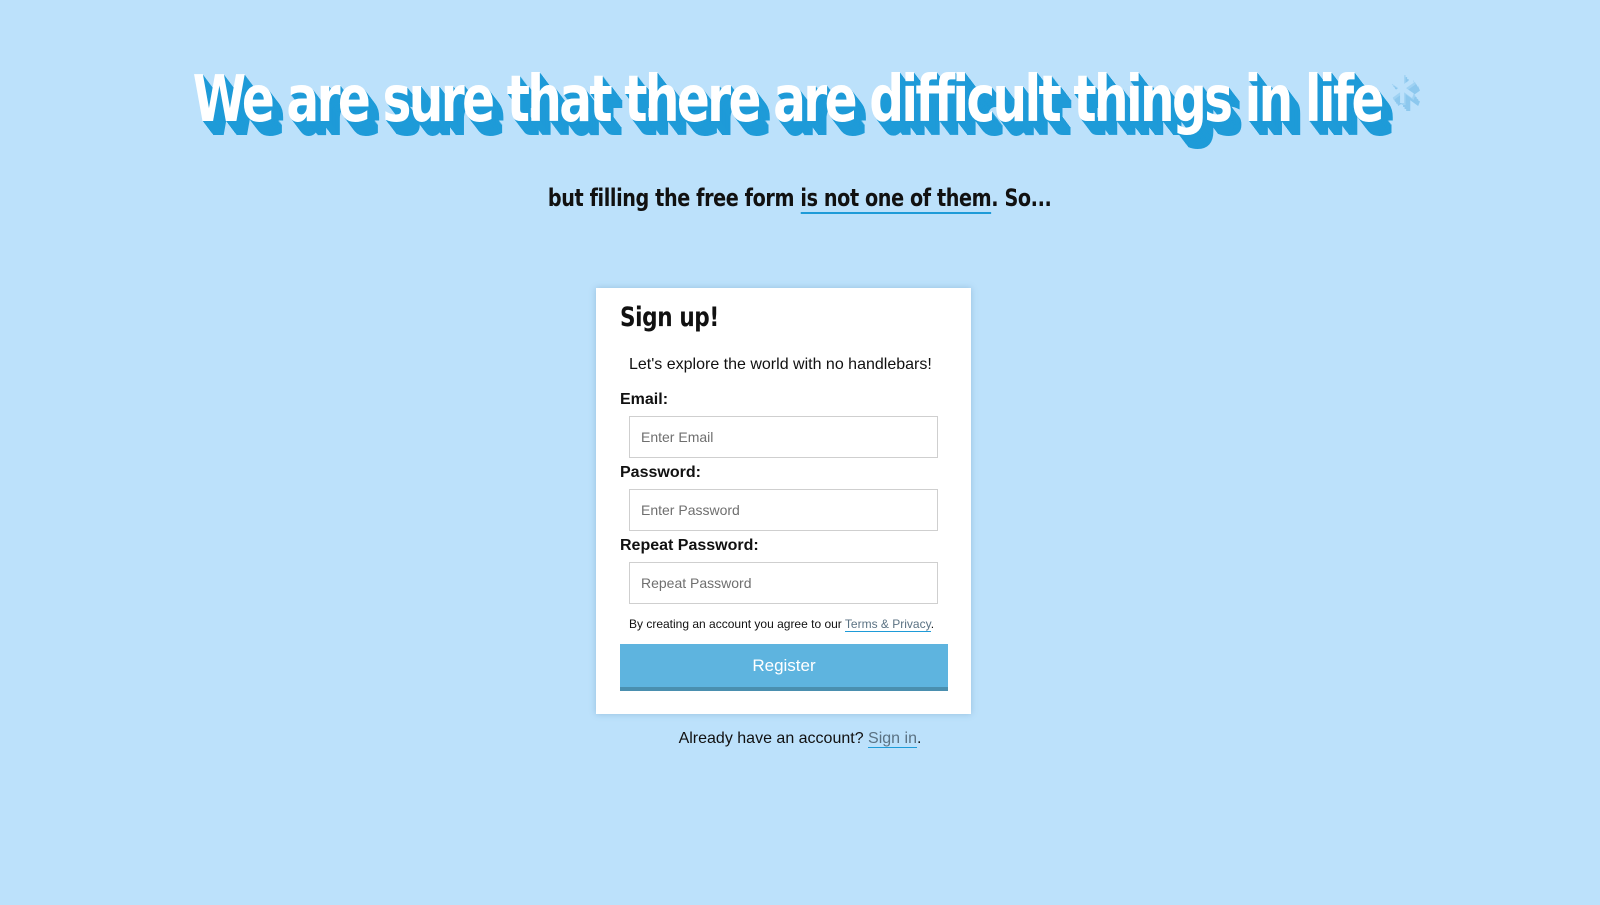 The image size is (1600, 905). What do you see at coordinates (669, 317) in the screenshot?
I see `form-title: Sign up!` at bounding box center [669, 317].